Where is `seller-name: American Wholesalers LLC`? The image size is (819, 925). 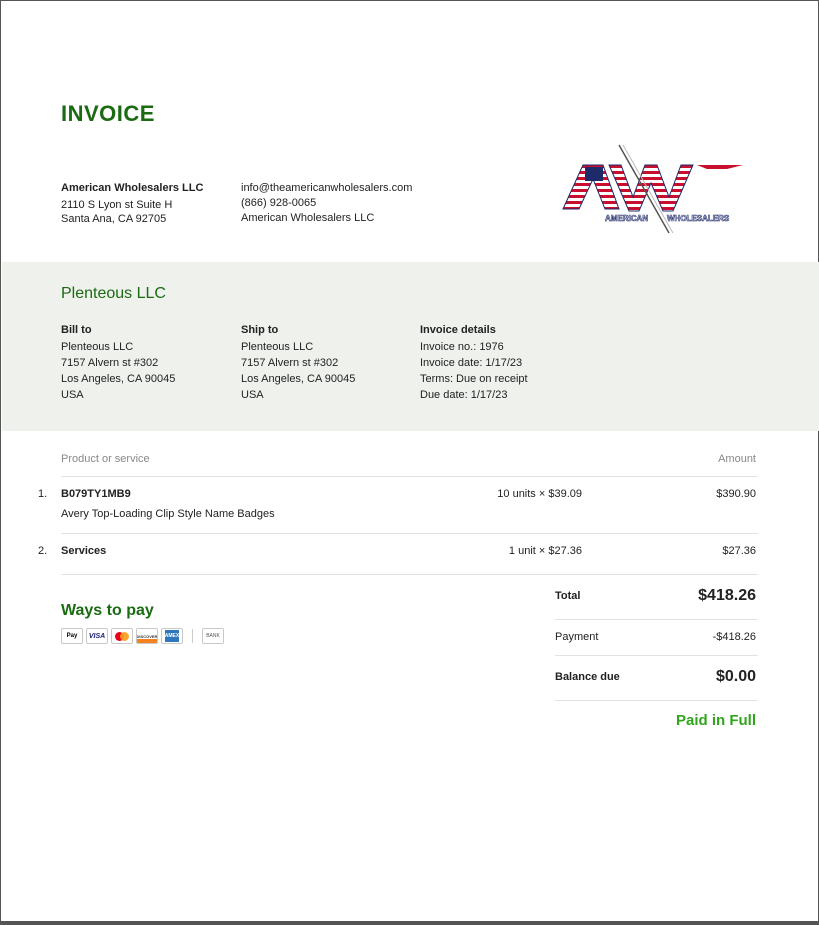
seller-name: American Wholesalers LLC is located at coordinates (132, 188).